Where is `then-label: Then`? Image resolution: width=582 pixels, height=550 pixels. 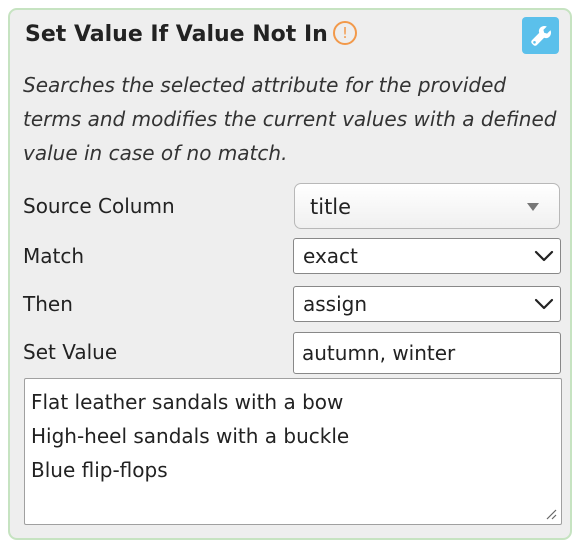 then-label: Then is located at coordinates (48, 304).